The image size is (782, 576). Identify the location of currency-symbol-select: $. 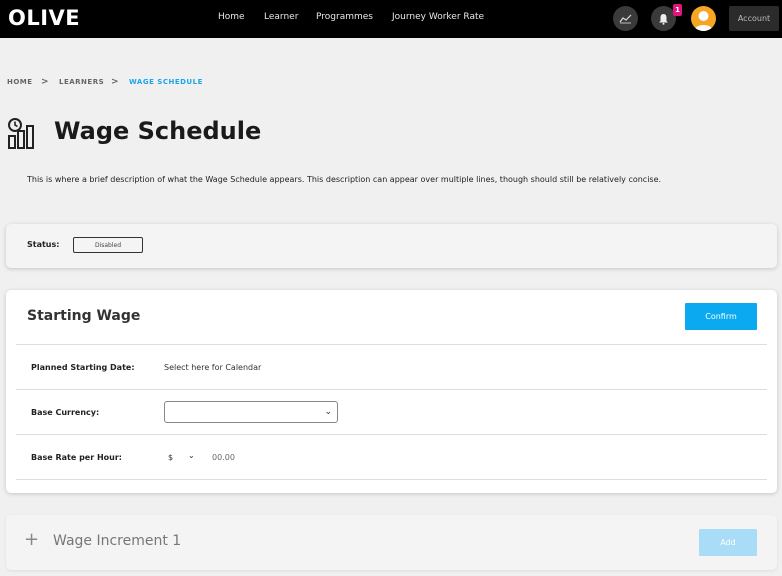
(170, 457).